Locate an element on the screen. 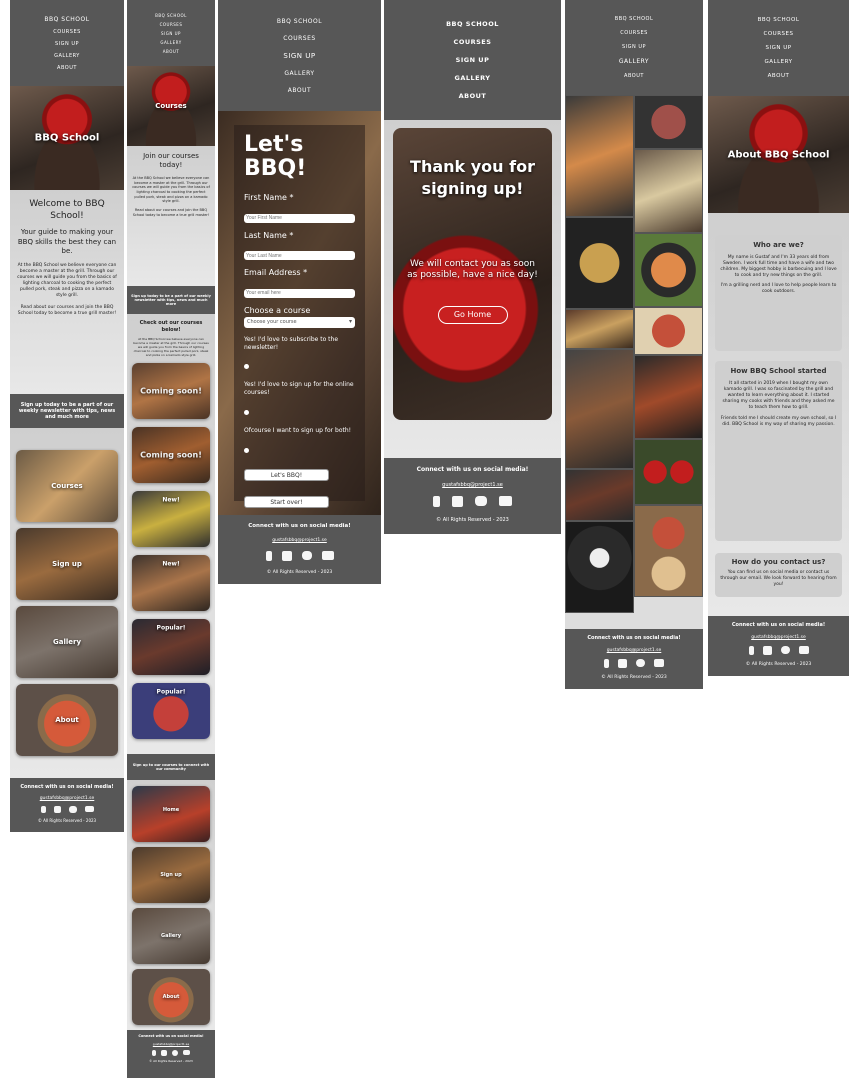  tile-gallery: Gallery is located at coordinates (67, 642).